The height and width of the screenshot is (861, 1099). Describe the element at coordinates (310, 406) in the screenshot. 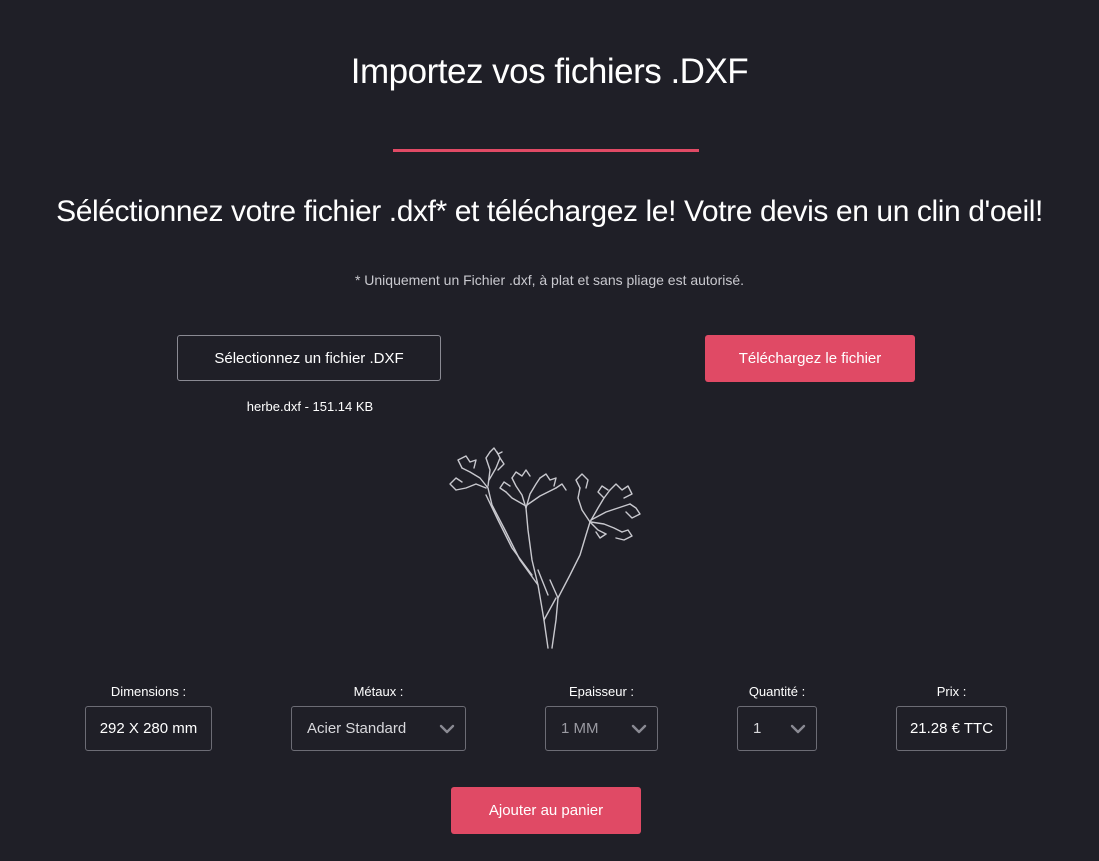

I see `selected-file-info: herbe.dxf - 151.14 KB` at that location.